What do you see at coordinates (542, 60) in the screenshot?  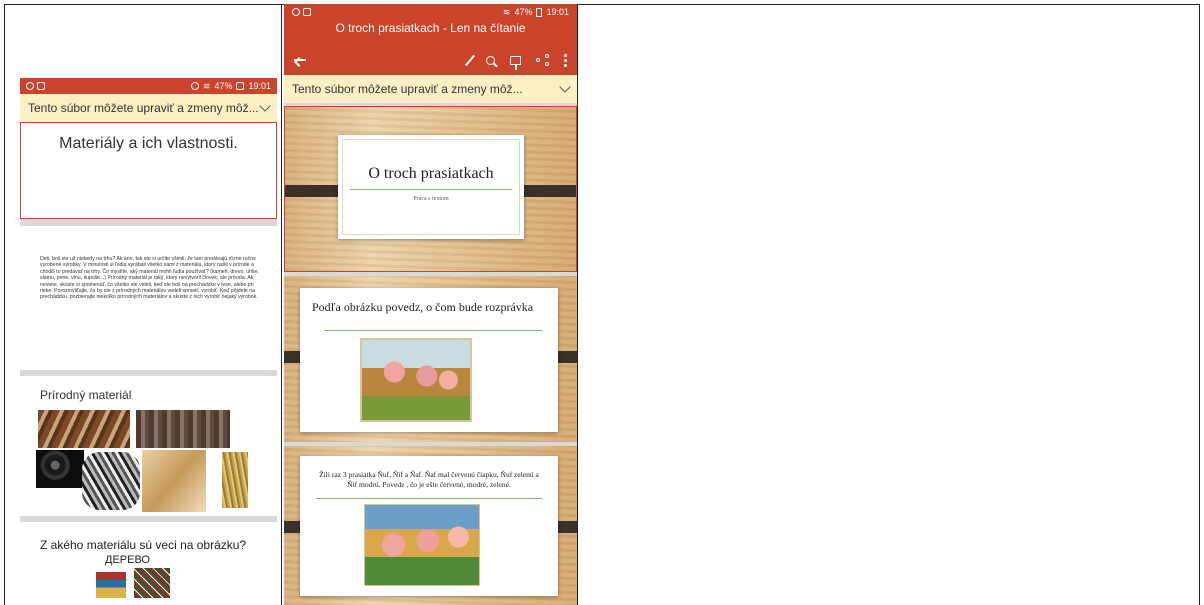 I see `share-icon` at bounding box center [542, 60].